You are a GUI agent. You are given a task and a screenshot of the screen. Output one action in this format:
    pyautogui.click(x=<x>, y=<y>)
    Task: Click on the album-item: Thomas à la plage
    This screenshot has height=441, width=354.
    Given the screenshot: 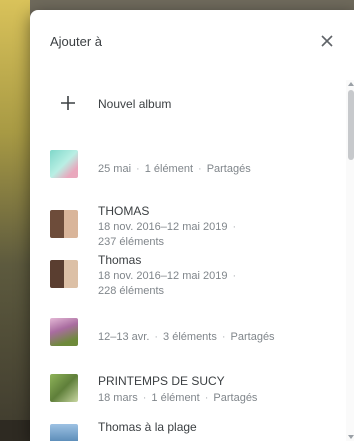 What is the action you would take?
    pyautogui.click(x=188, y=427)
    